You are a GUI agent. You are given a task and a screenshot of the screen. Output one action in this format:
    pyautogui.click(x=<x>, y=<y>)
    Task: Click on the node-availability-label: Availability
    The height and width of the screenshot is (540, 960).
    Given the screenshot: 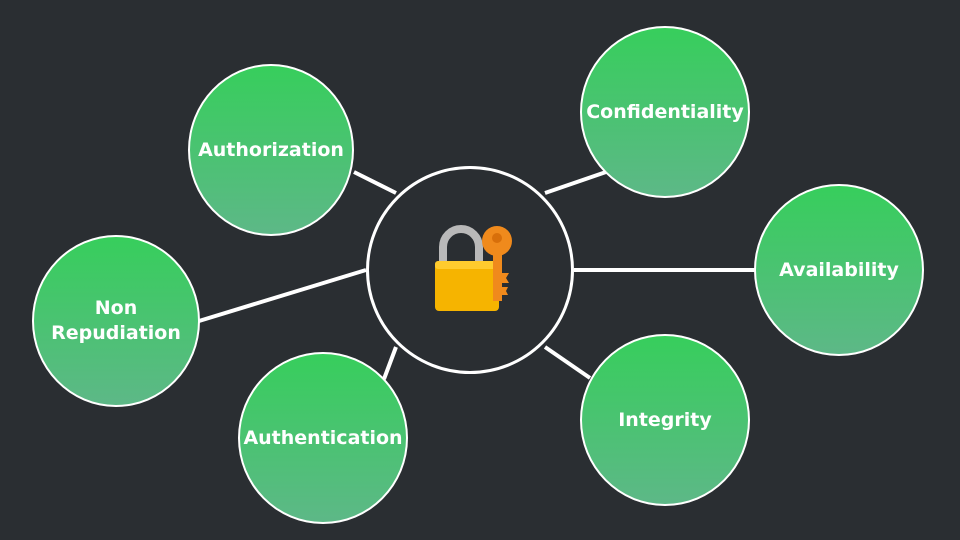 What is the action you would take?
    pyautogui.click(x=839, y=269)
    